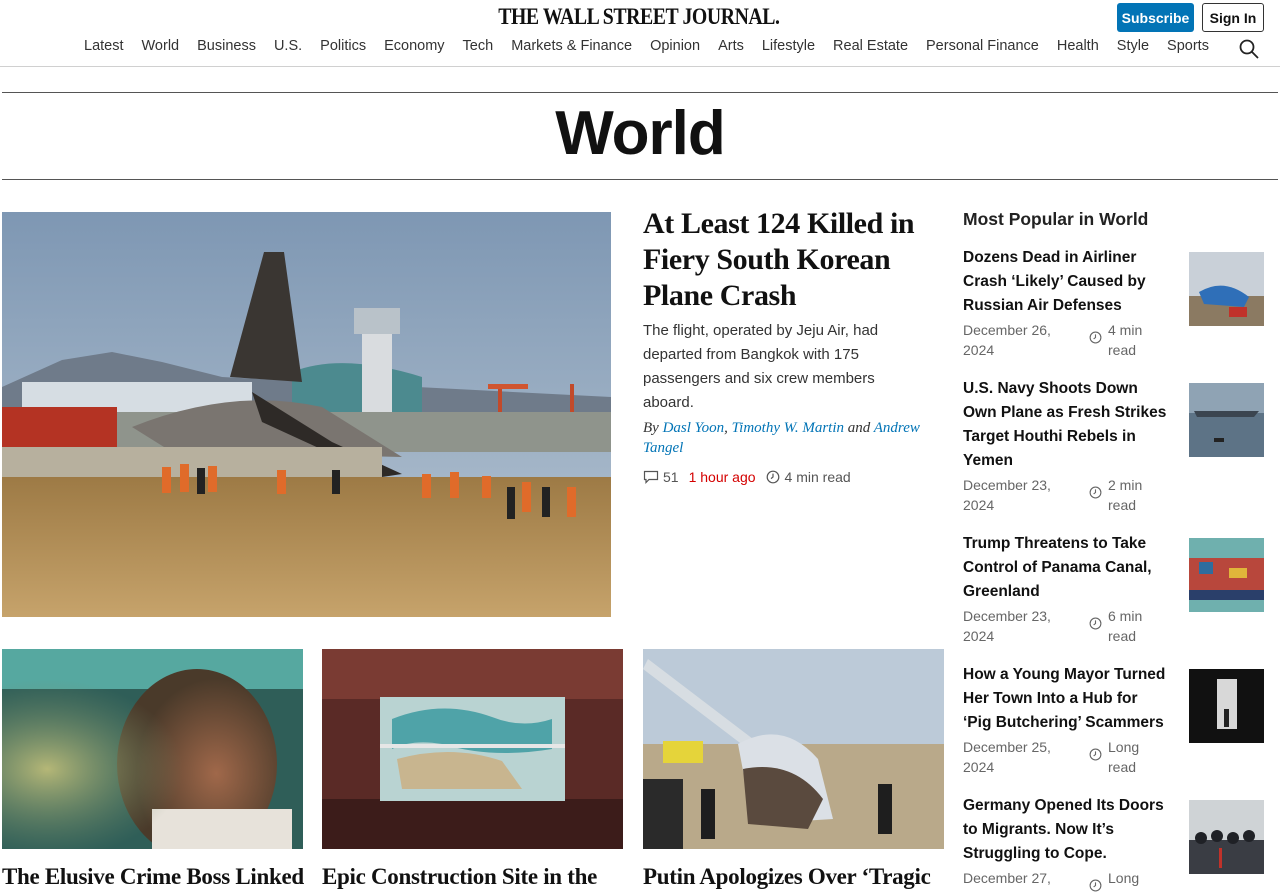 Image resolution: width=1280 pixels, height=894 pixels. I want to click on card-headline-2: Epic Construction Site in the, so click(459, 877).